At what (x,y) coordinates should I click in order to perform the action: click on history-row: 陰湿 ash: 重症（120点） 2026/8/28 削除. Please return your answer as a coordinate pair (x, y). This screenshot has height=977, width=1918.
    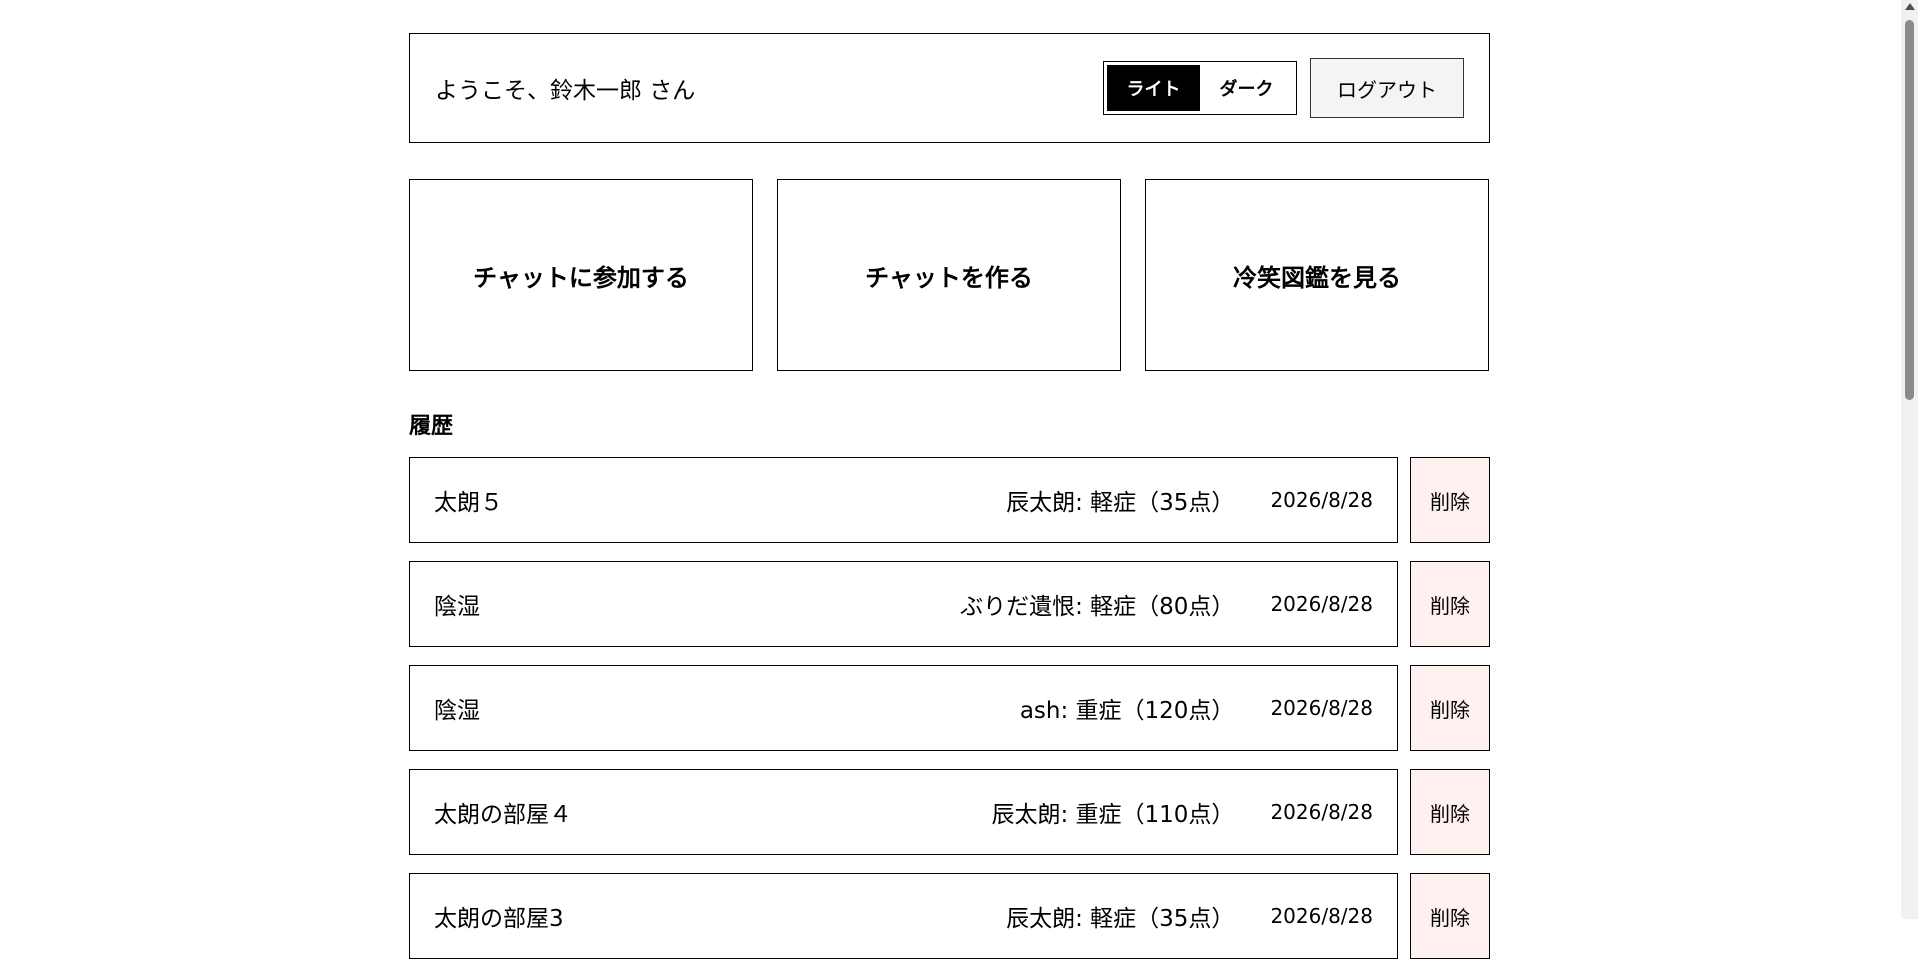
    Looking at the image, I should click on (949, 708).